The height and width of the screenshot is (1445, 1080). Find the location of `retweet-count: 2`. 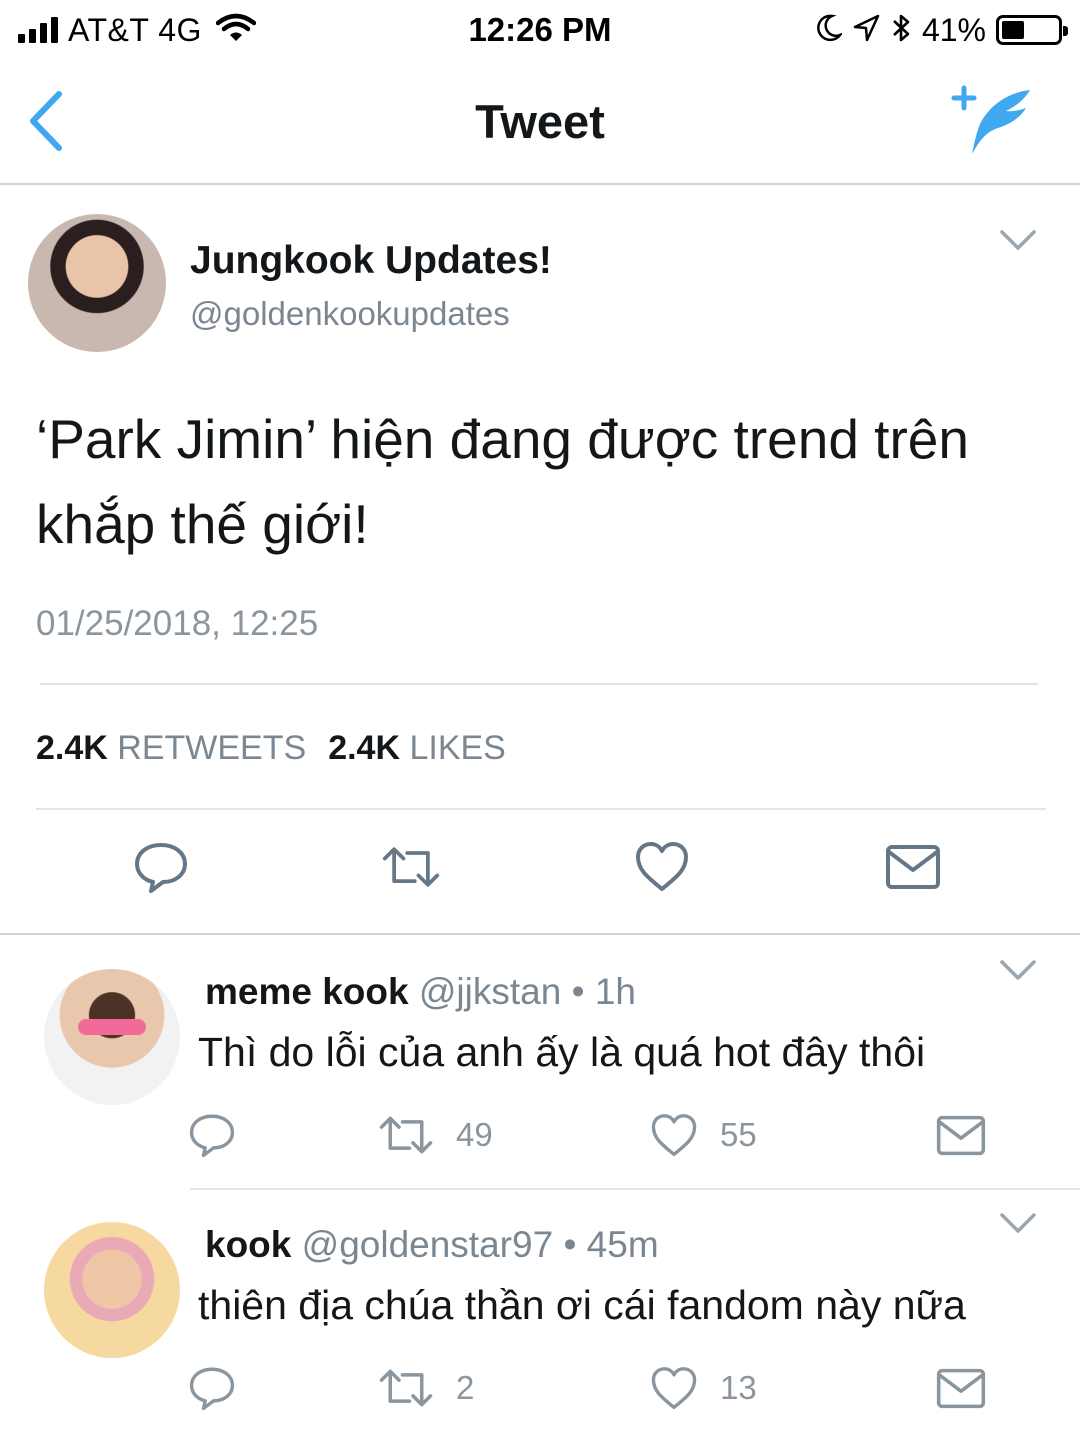

retweet-count: 2 is located at coordinates (465, 1387).